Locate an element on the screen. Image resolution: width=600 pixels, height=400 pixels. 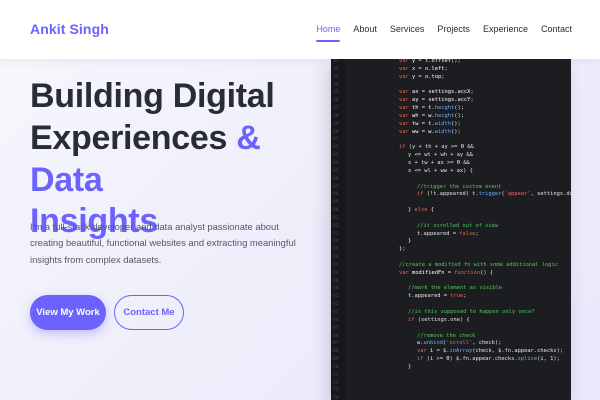
code-line: 67 w.unbind('scroll', check); is located at coordinates (451, 344).